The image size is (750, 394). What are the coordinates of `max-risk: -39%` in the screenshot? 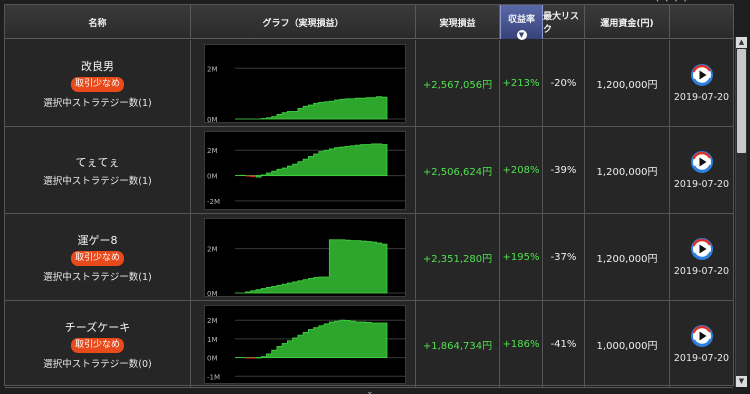 It's located at (564, 170).